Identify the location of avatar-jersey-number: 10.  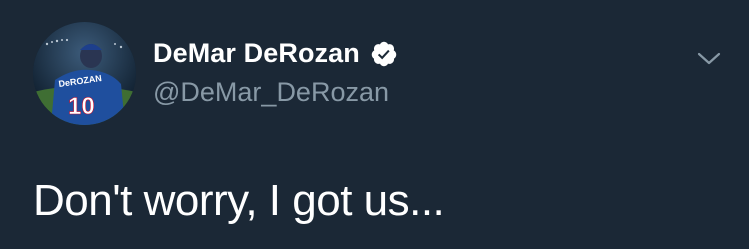
(81, 106).